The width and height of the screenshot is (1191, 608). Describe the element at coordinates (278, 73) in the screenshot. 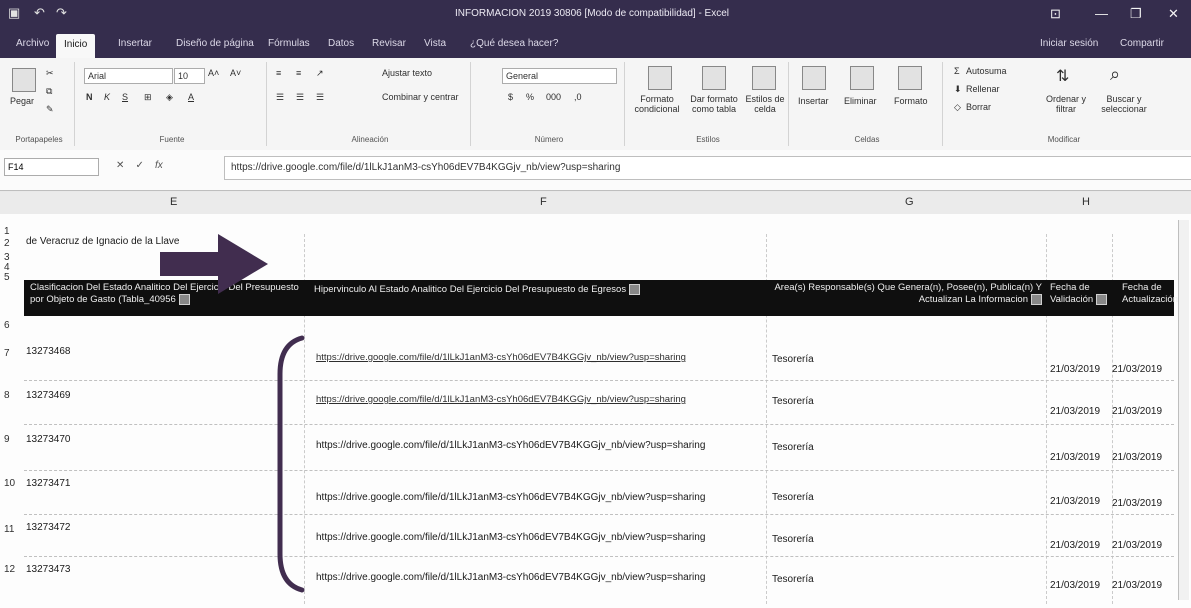

I see `align-top-icon: ≡` at that location.